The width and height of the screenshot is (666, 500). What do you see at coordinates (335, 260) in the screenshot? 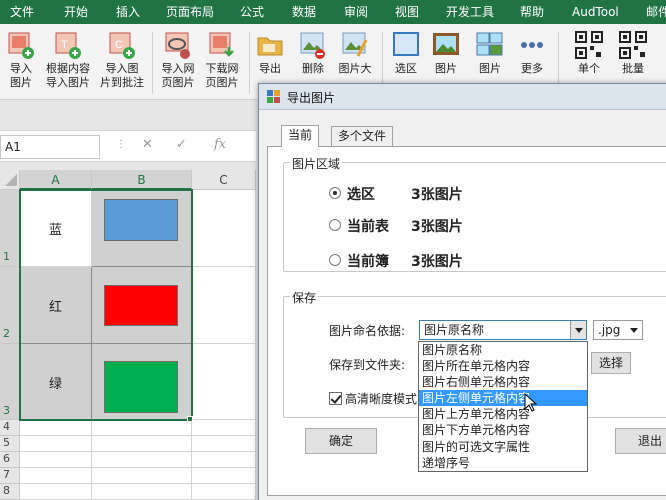
I see `radio-current-workbook-button` at bounding box center [335, 260].